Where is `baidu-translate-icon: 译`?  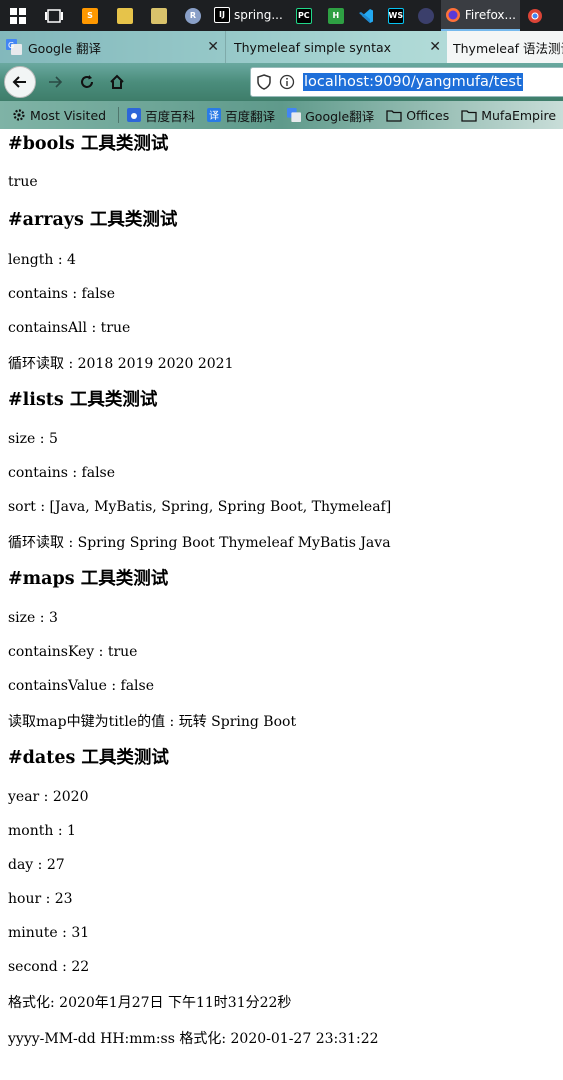
baidu-translate-icon: 译 is located at coordinates (214, 115).